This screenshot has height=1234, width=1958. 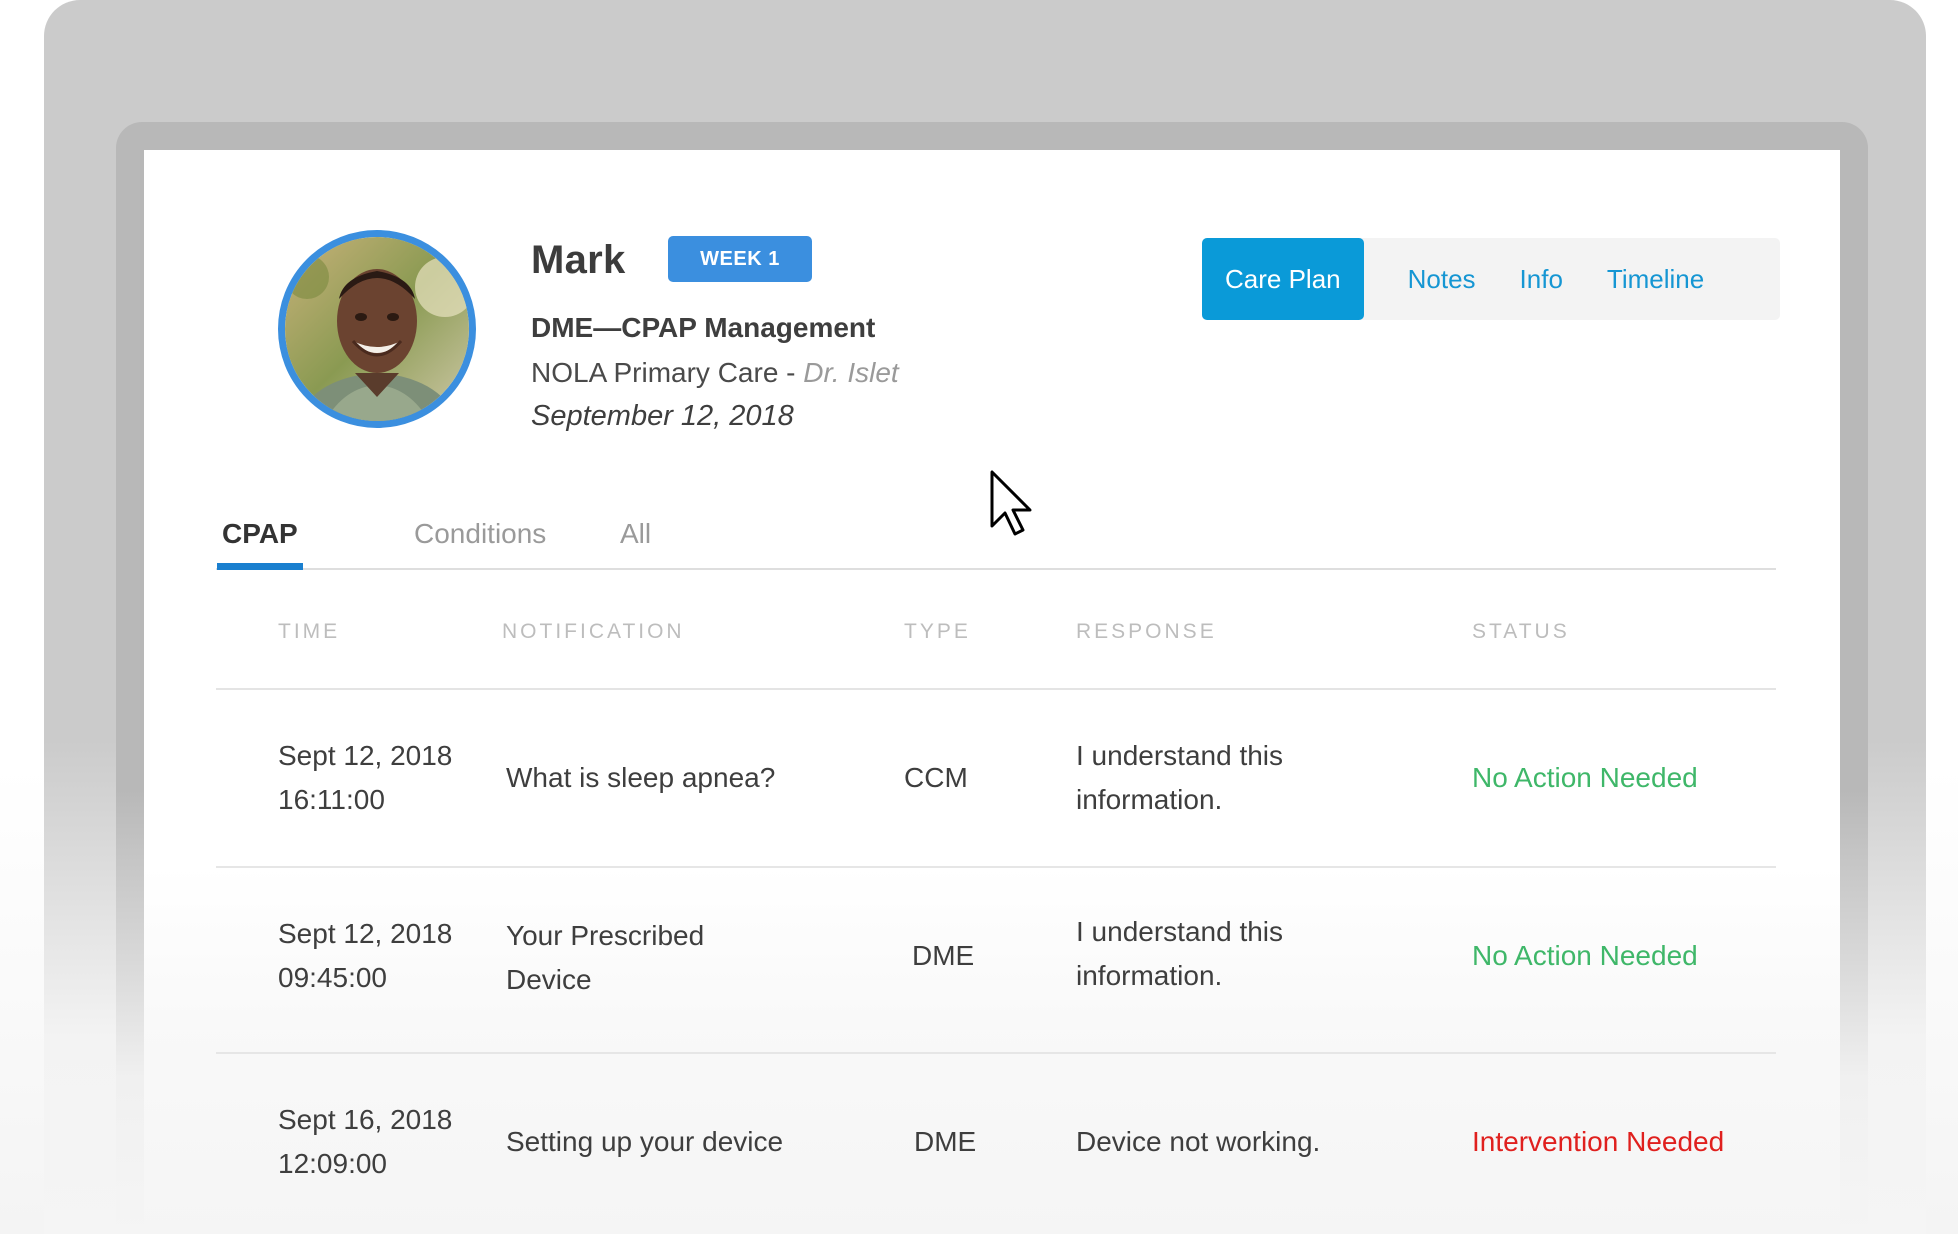 I want to click on row-datetime: Sept 12, 2018 16:11:00, so click(x=365, y=778).